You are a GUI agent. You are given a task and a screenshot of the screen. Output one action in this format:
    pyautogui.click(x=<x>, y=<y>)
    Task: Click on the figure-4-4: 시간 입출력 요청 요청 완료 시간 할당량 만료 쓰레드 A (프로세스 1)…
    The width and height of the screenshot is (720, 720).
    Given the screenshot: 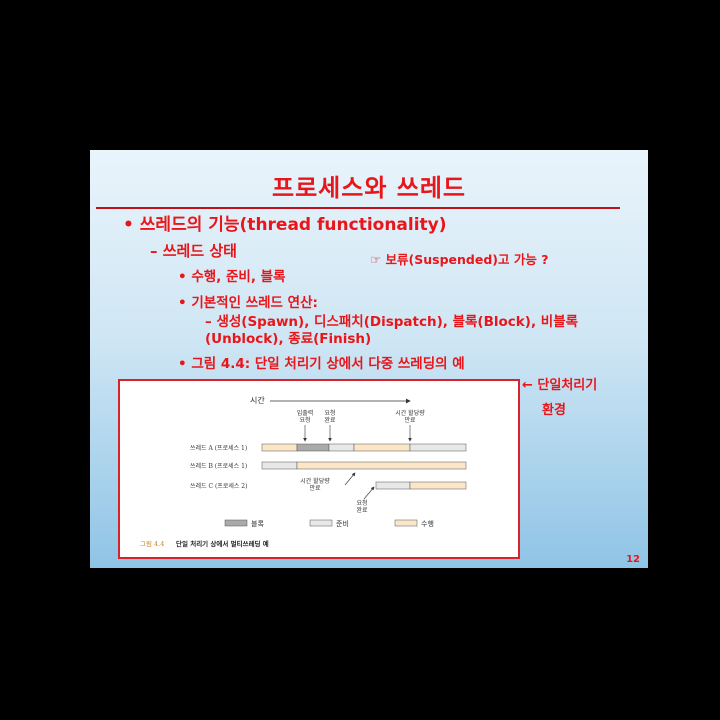 What is the action you would take?
    pyautogui.click(x=319, y=469)
    